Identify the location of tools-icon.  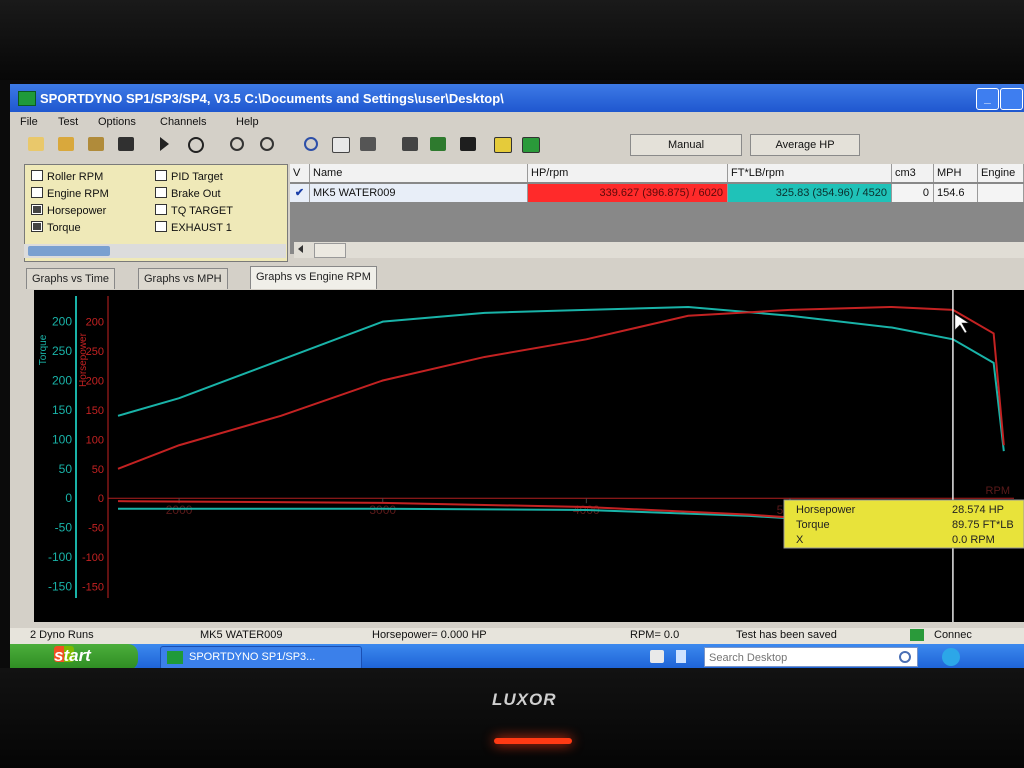
(410, 144).